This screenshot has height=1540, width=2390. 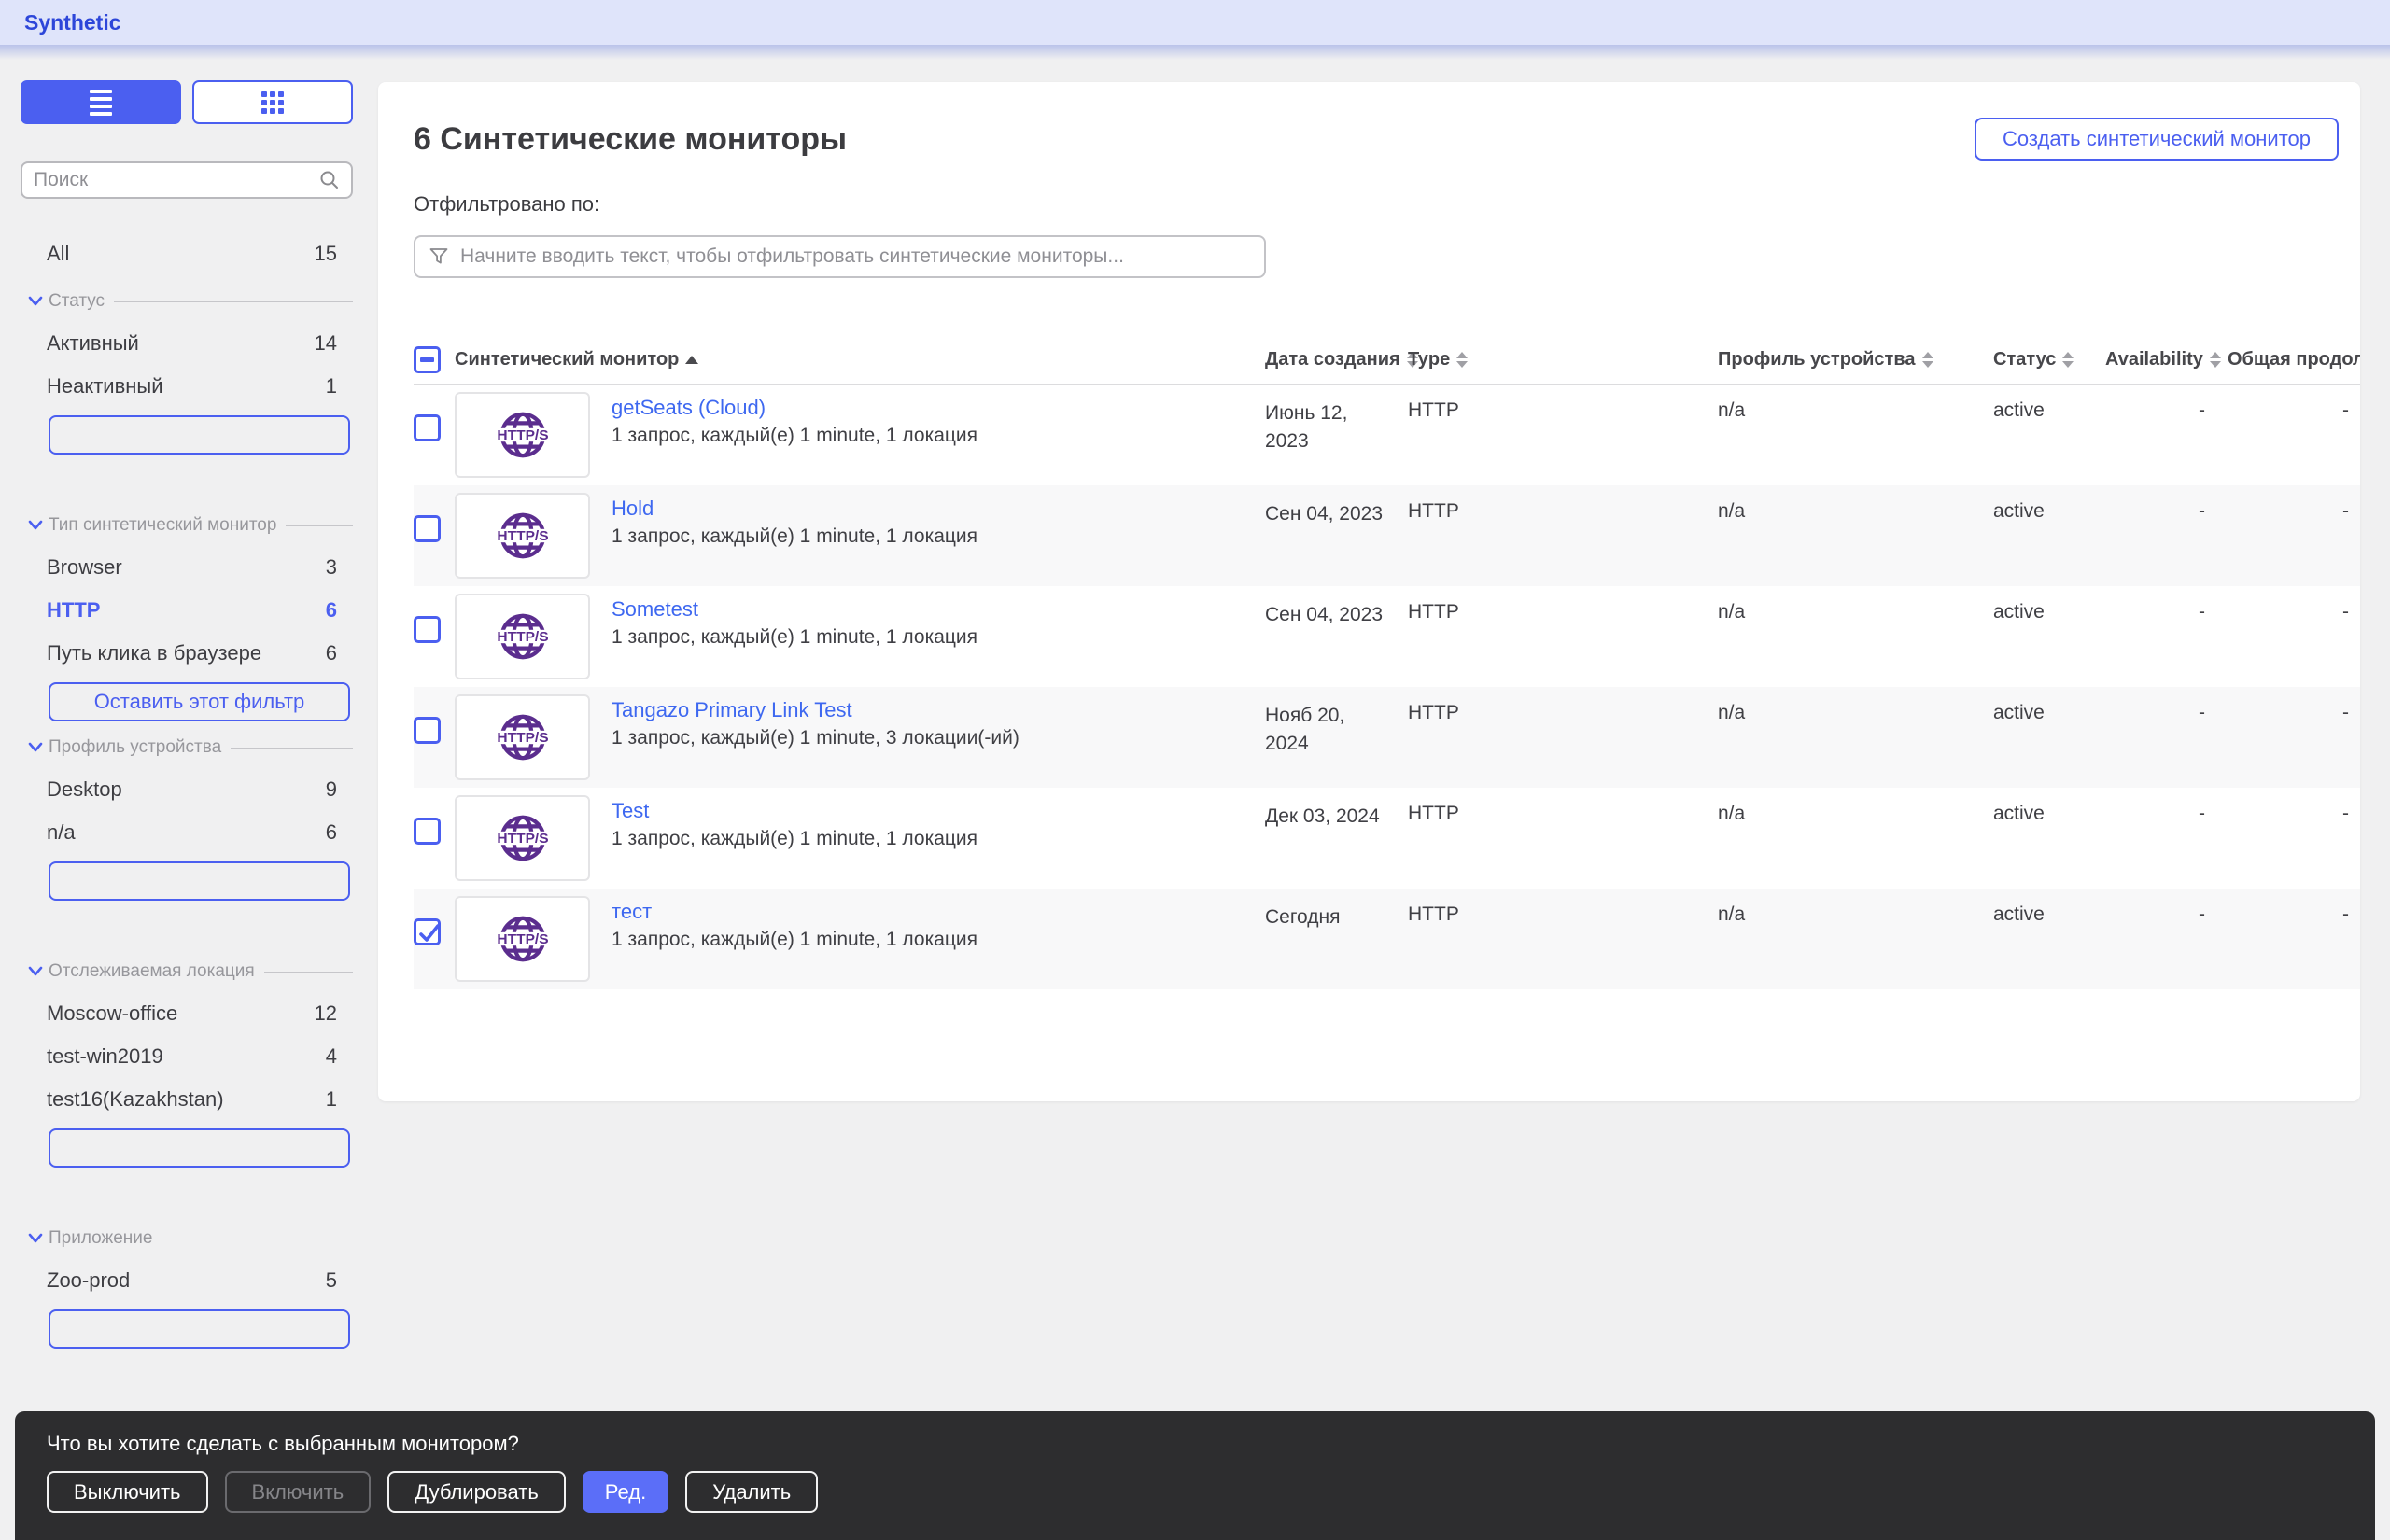 I want to click on sidebar-filter-item: Desktop 9, so click(x=187, y=789).